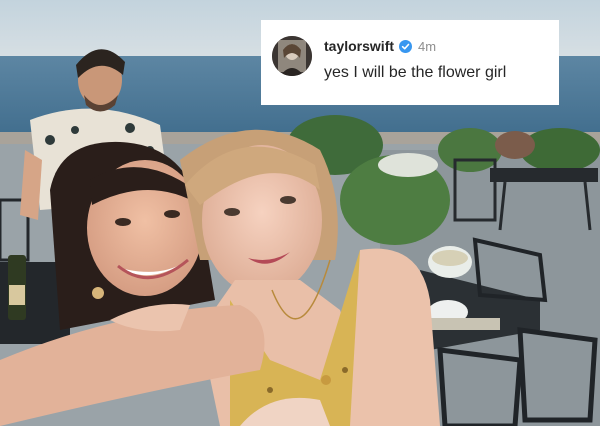  I want to click on verified-badge-icon, so click(406, 46).